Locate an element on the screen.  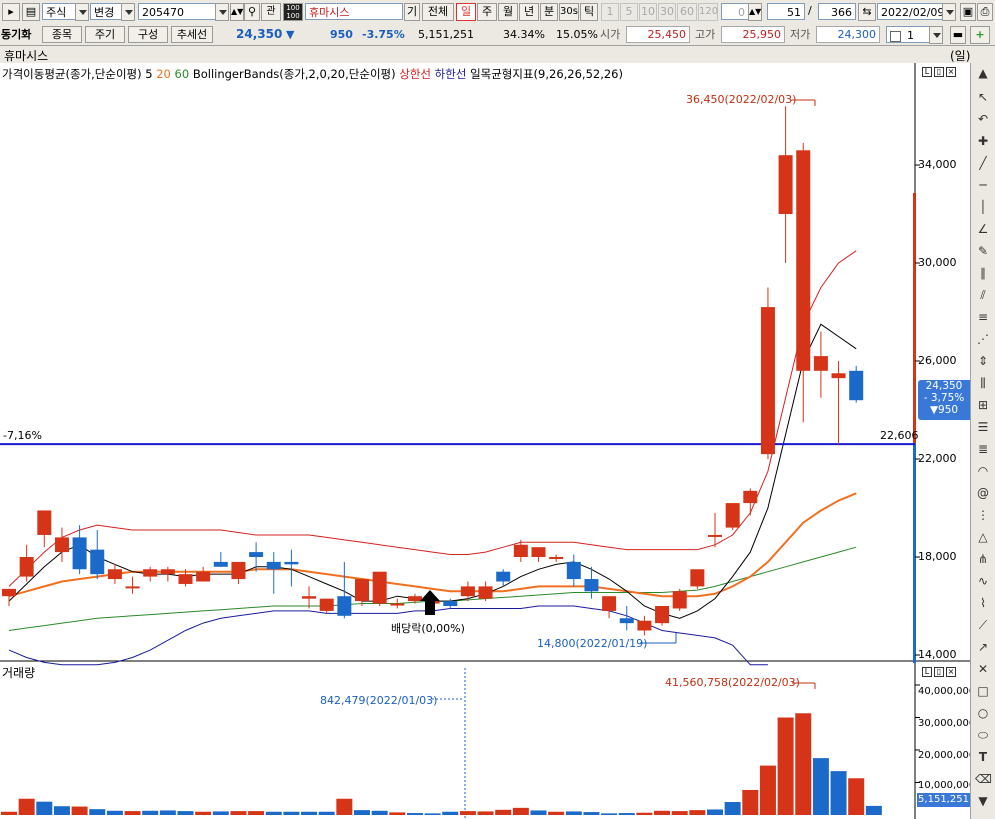
retracement-icon: ≣ is located at coordinates (983, 449).